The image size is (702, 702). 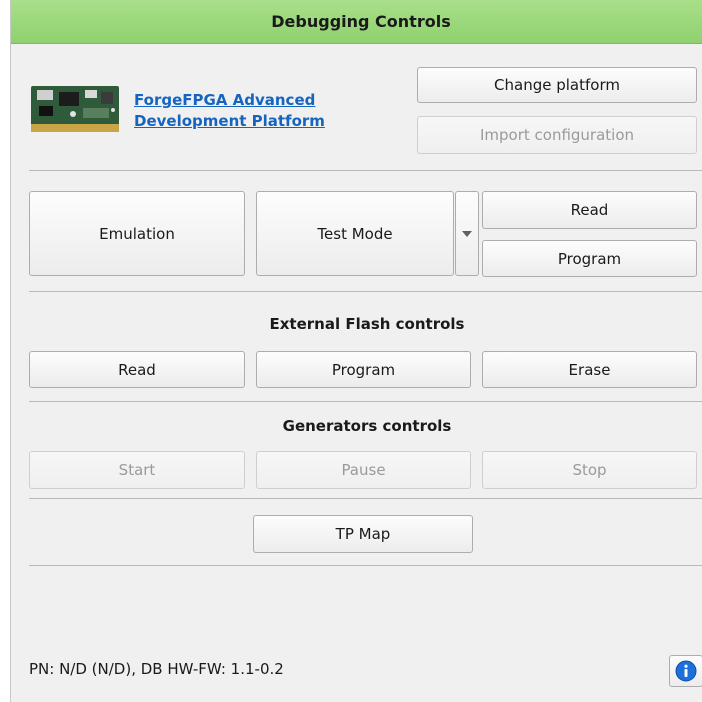 What do you see at coordinates (156, 669) in the screenshot?
I see `status-text: PN: N/D (N/D), DB HW-FW: 1.1-0.2` at bounding box center [156, 669].